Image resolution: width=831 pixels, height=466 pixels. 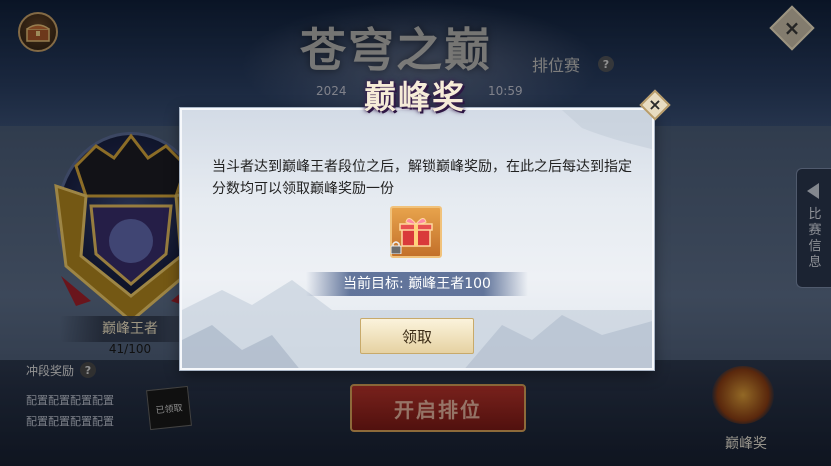 What do you see at coordinates (417, 284) in the screenshot?
I see `current-target: 当前目标: 巅峰王者100` at bounding box center [417, 284].